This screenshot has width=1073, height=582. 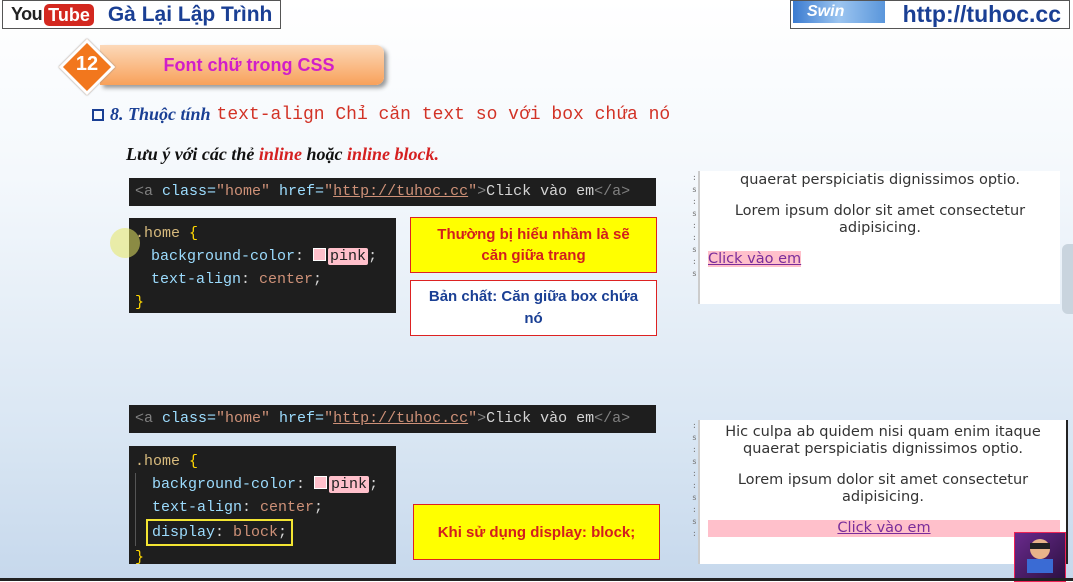 What do you see at coordinates (694, 479) in the screenshot?
I see `ruler-ticks: :s:s::s:s:` at bounding box center [694, 479].